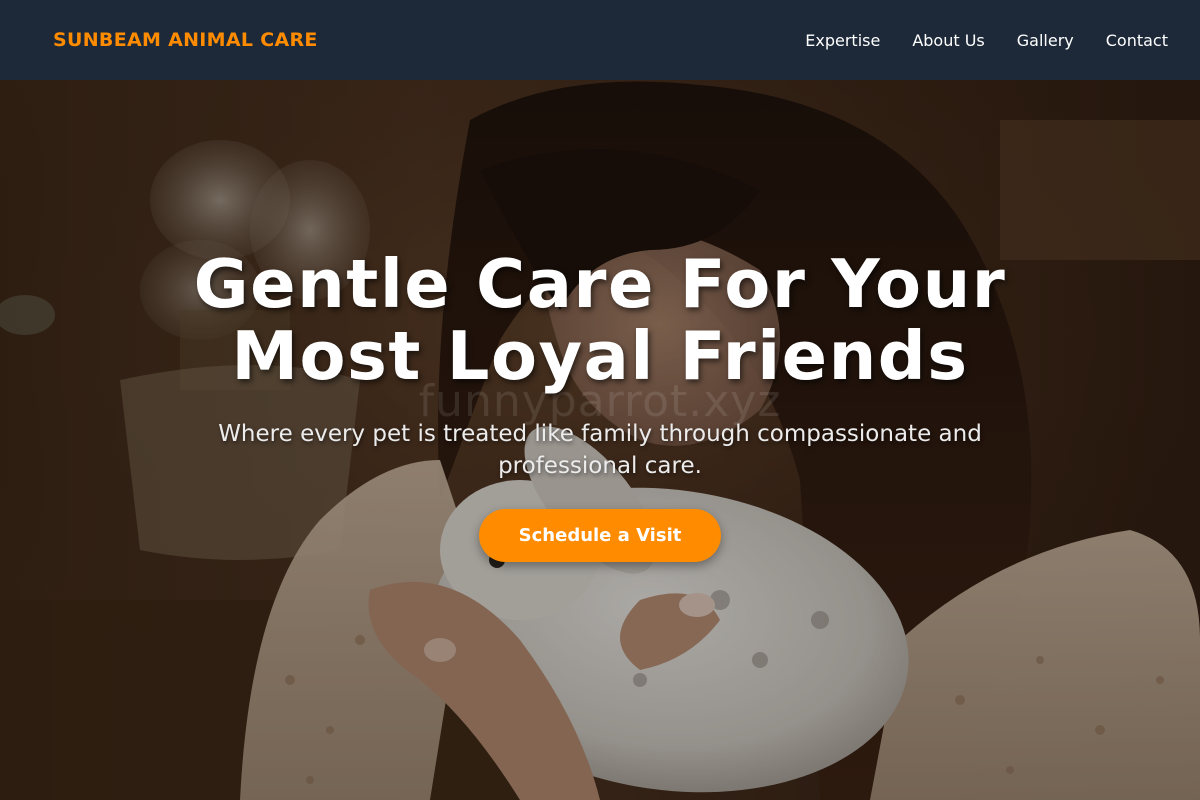 The width and height of the screenshot is (1200, 800). Describe the element at coordinates (600, 535) in the screenshot. I see `schedule-visit-button: Schedule a Visit` at that location.